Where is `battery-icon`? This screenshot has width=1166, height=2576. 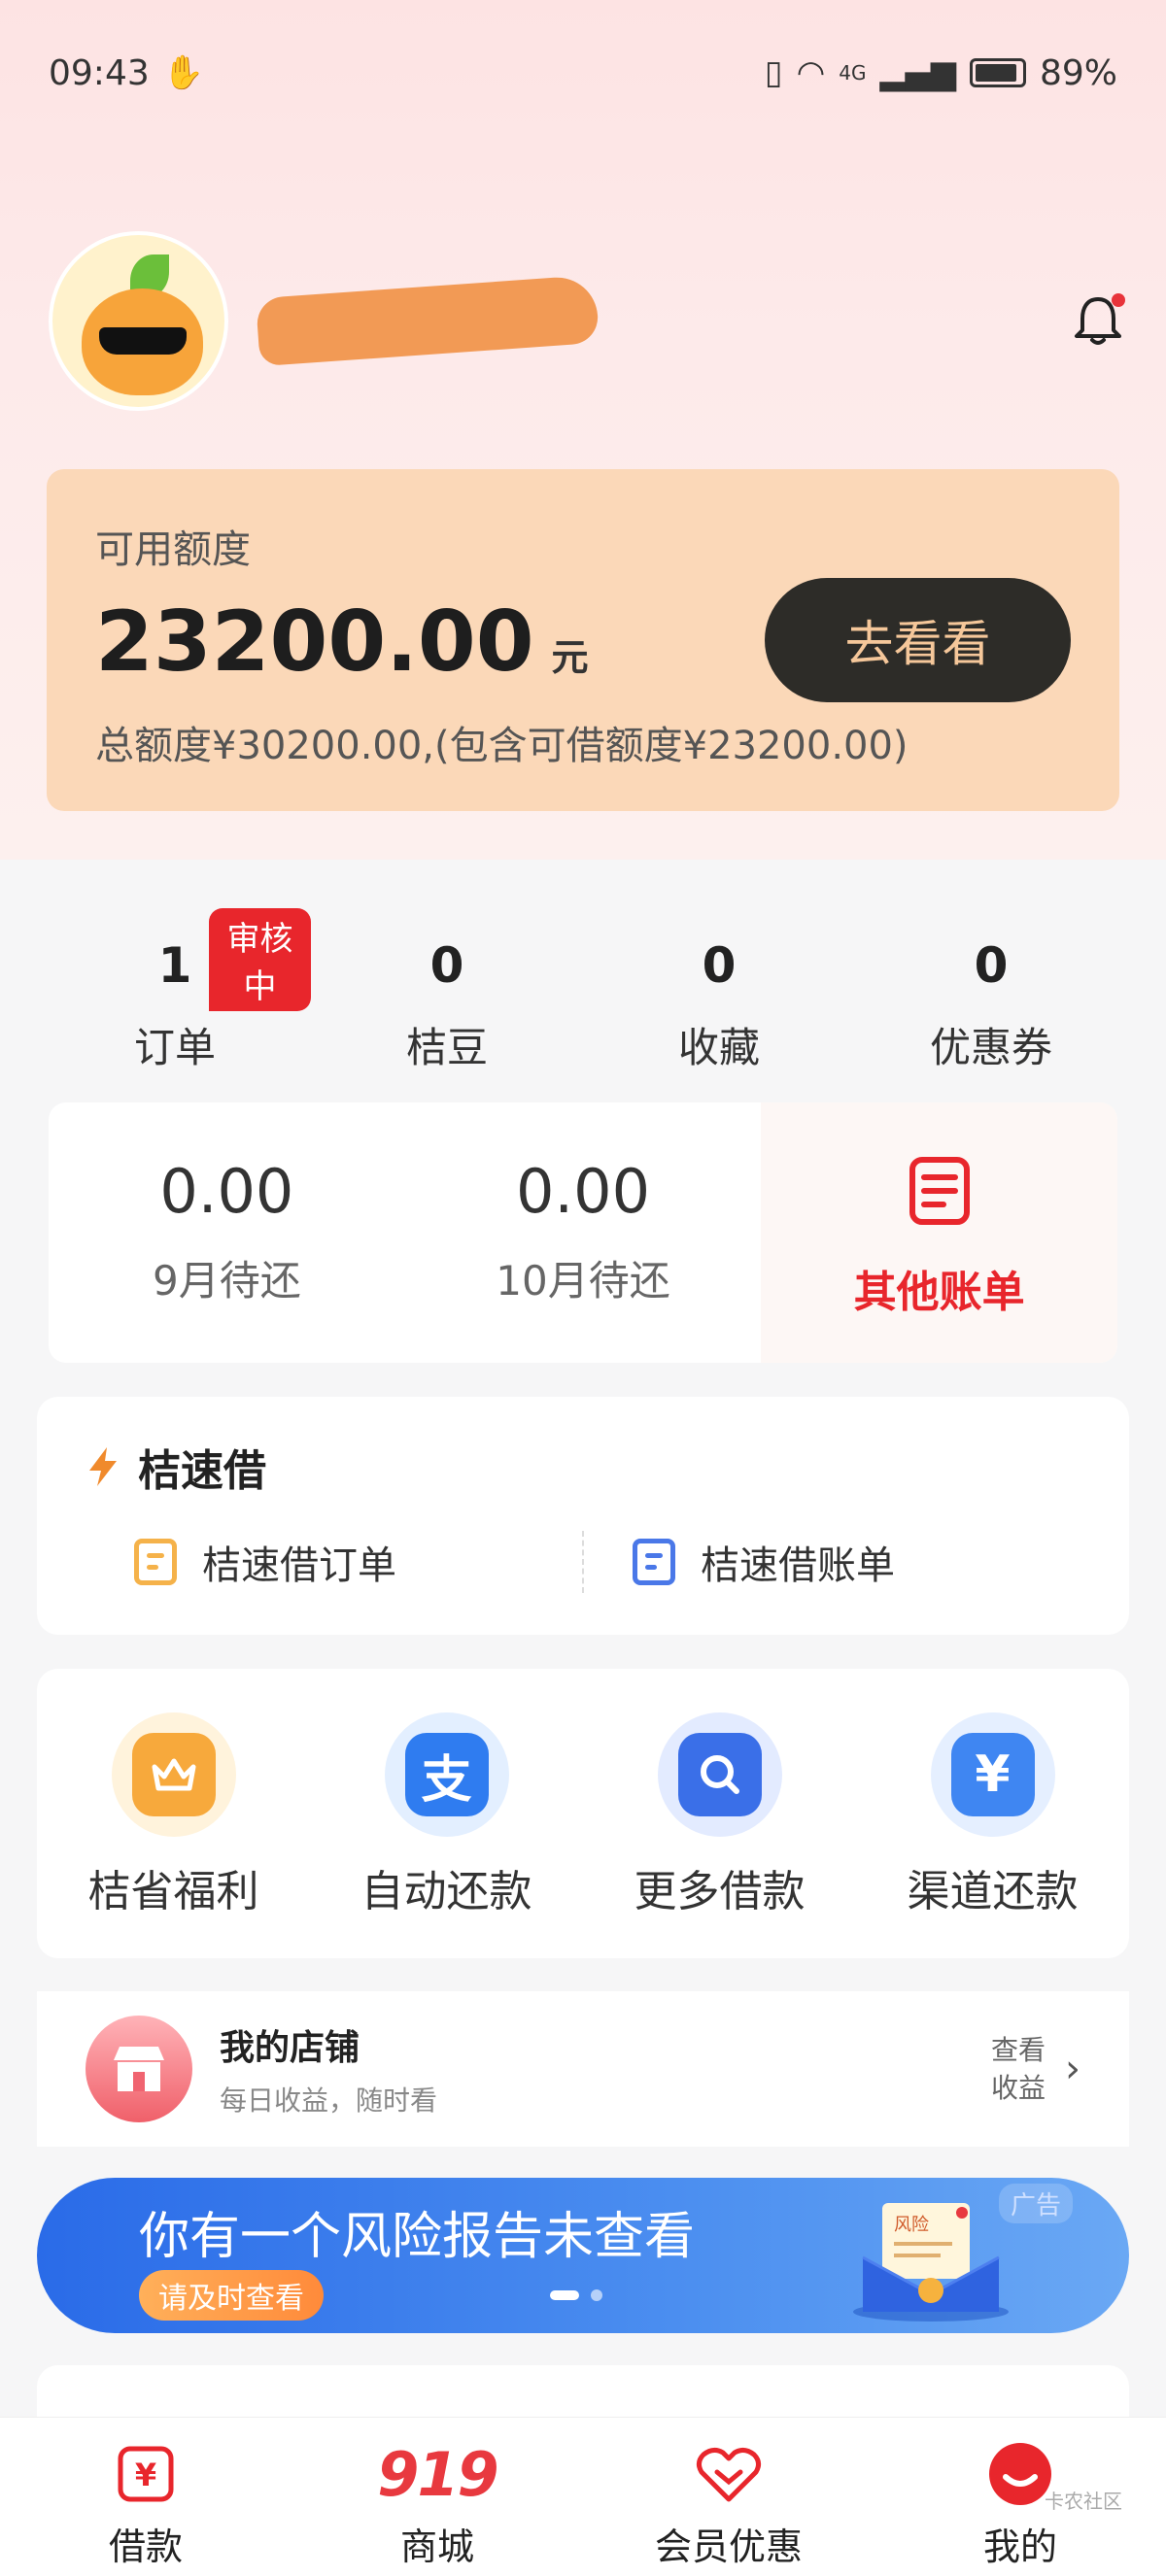
battery-icon is located at coordinates (997, 72).